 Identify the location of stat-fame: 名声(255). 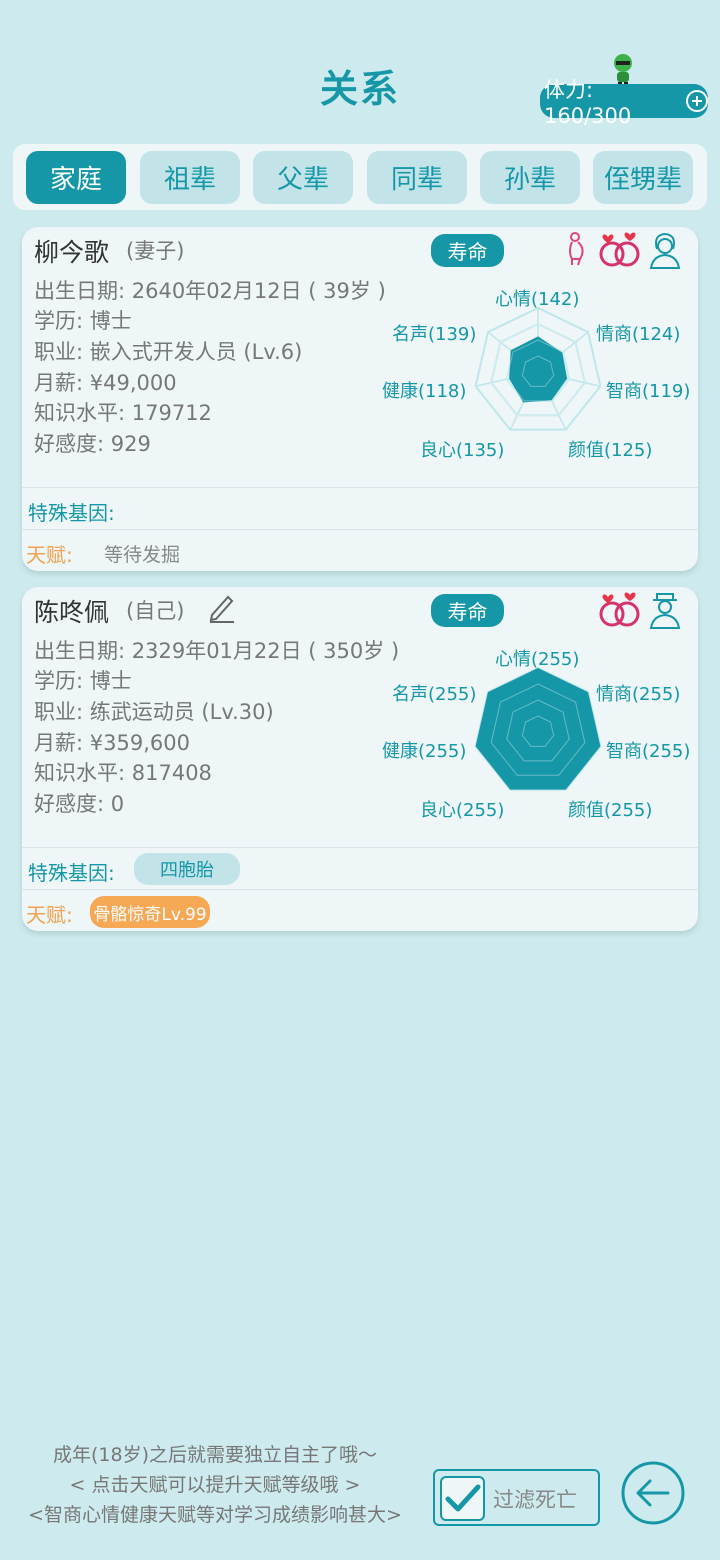
(434, 694).